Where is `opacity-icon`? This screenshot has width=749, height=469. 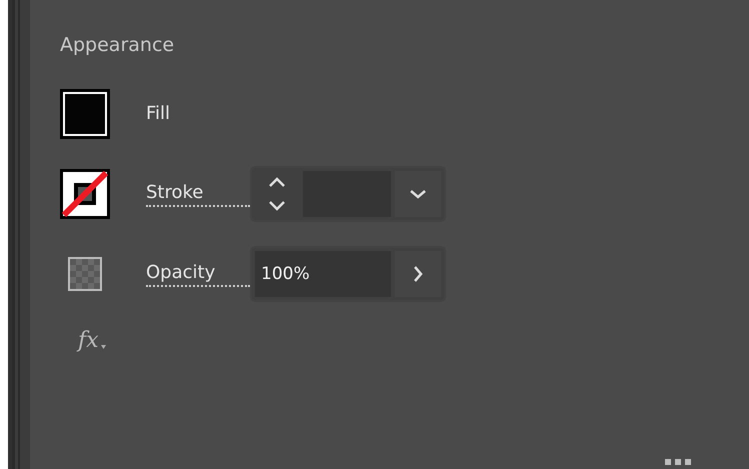
opacity-icon is located at coordinates (85, 274).